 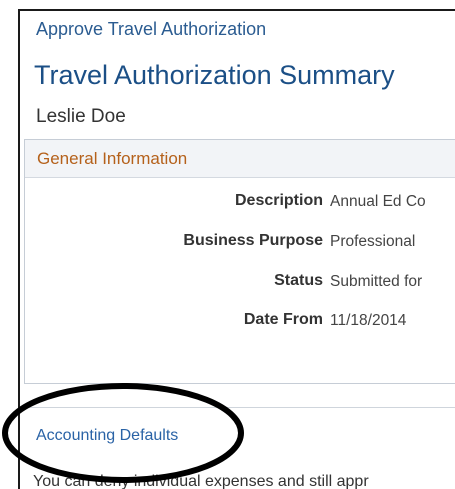 I want to click on business-purpose-row: Business Purpose Professional, so click(x=240, y=244).